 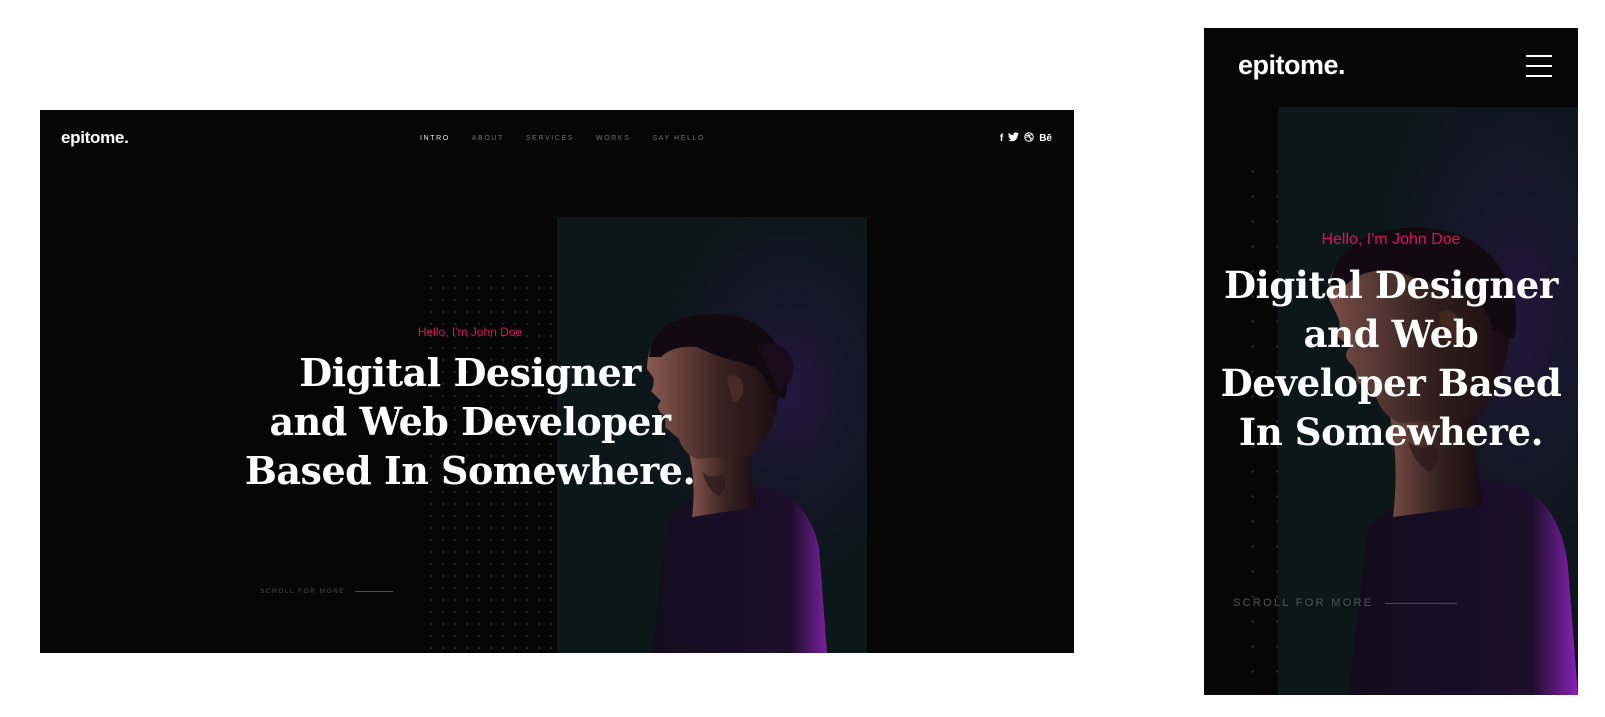 I want to click on nav-item-works: WORKS, so click(x=613, y=138).